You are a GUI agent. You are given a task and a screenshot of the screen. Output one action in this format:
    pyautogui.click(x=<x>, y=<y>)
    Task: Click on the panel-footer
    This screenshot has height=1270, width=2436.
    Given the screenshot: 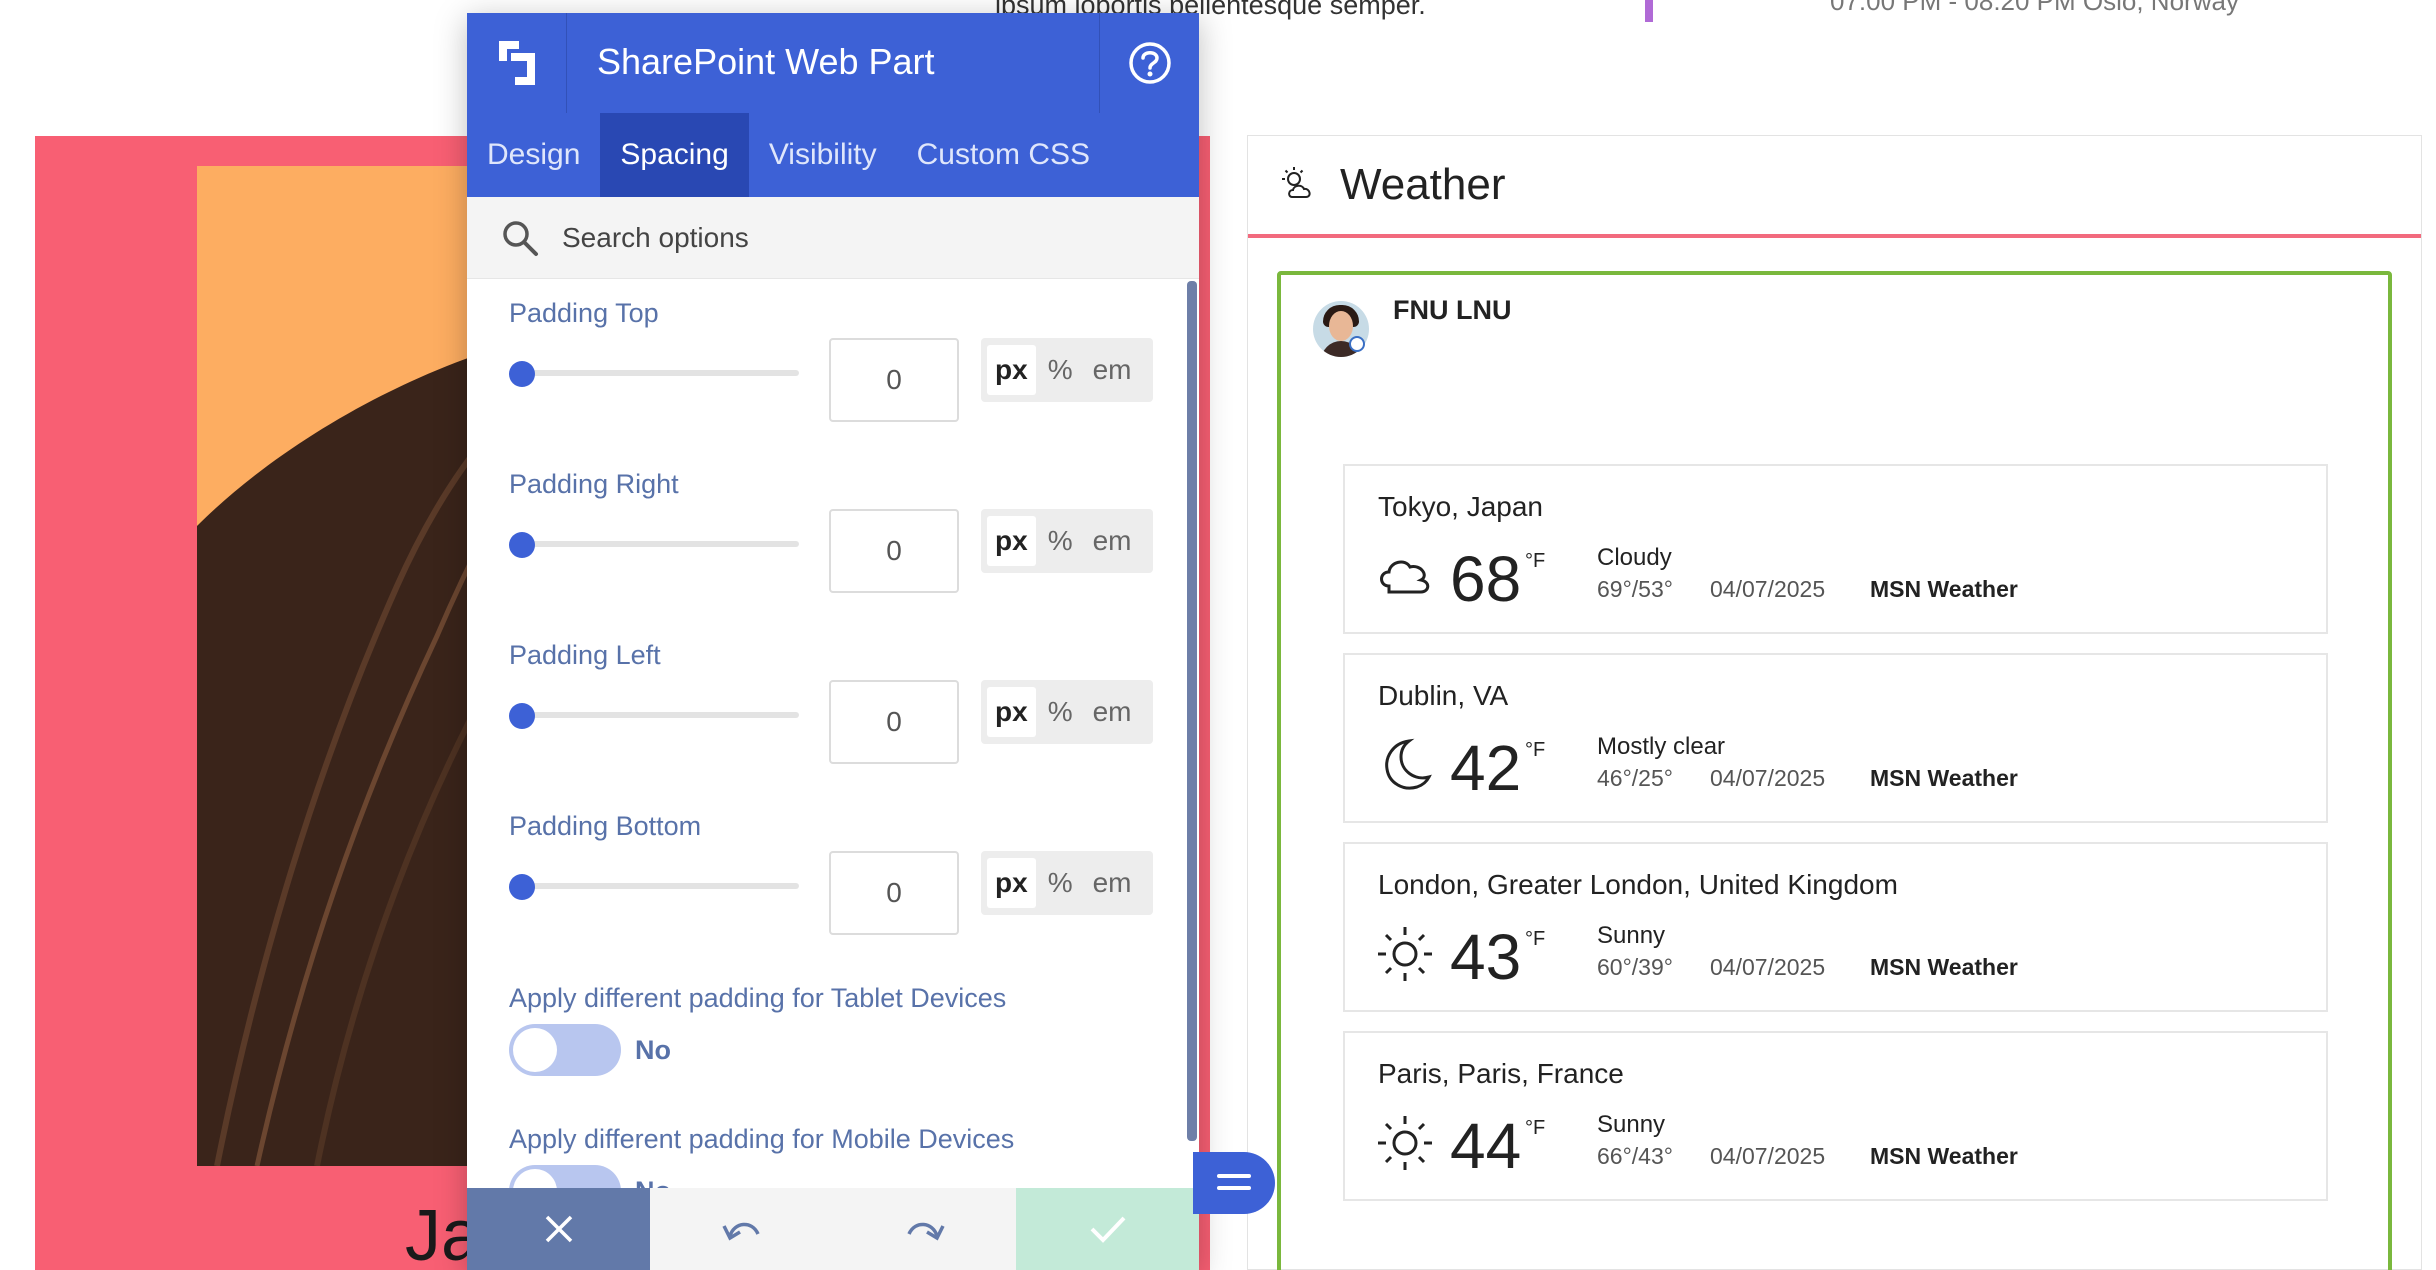 What is the action you would take?
    pyautogui.click(x=833, y=1229)
    